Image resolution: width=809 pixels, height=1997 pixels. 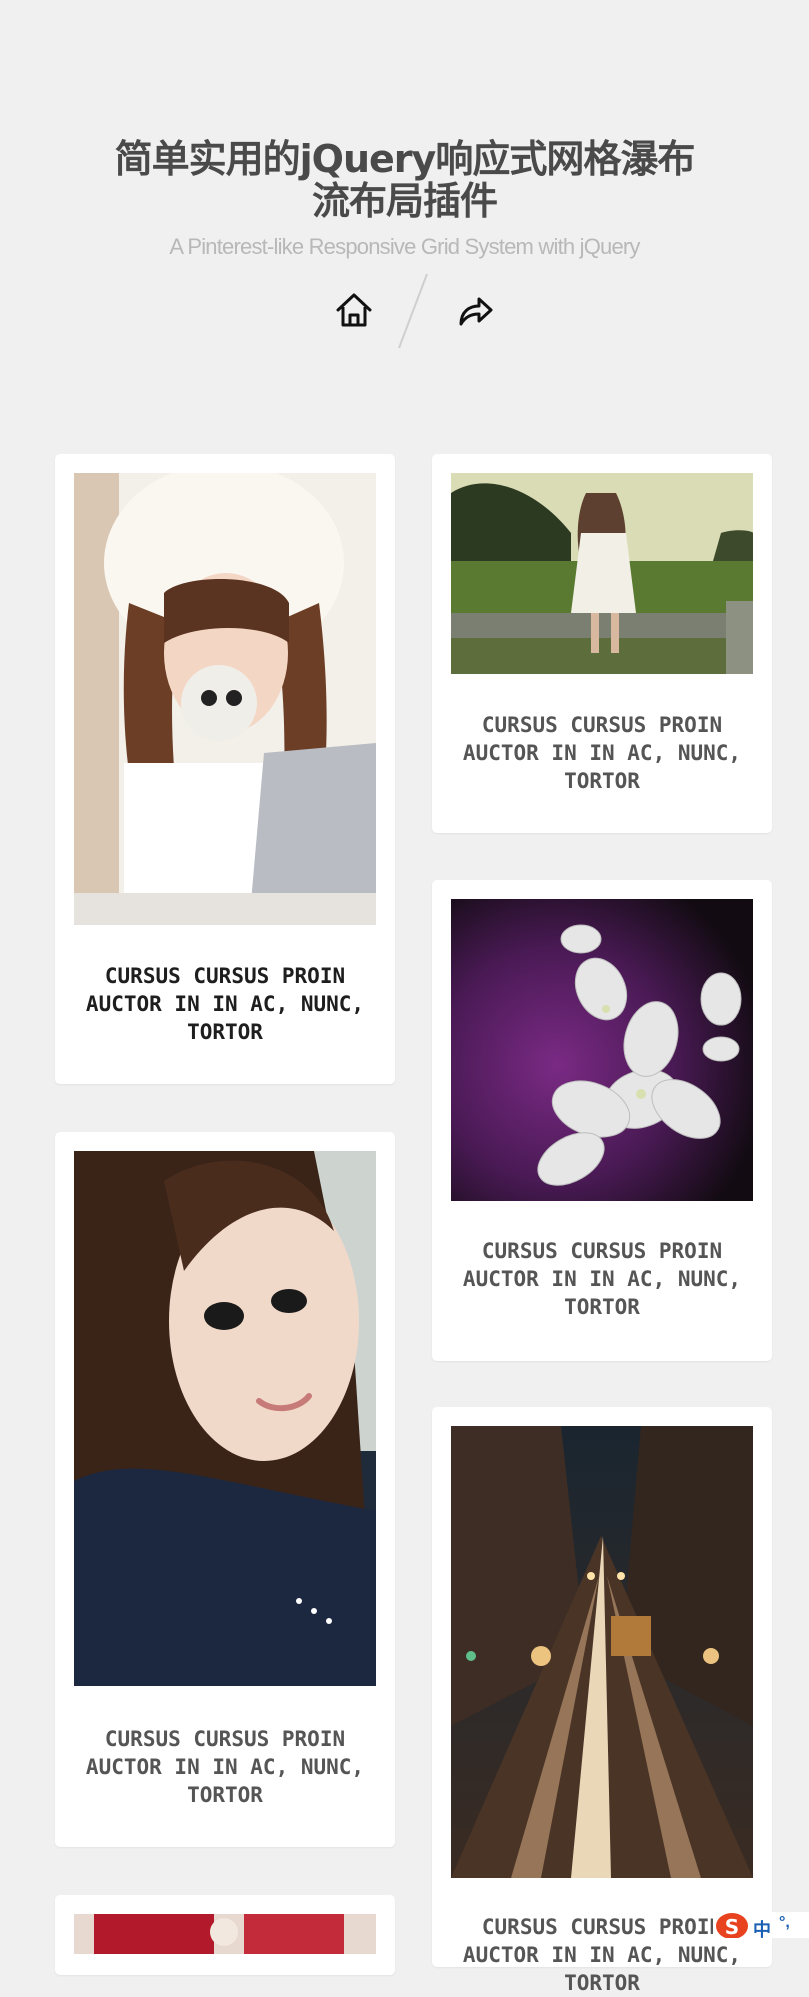 What do you see at coordinates (602, 1652) in the screenshot?
I see `city-street-tram-night-photo` at bounding box center [602, 1652].